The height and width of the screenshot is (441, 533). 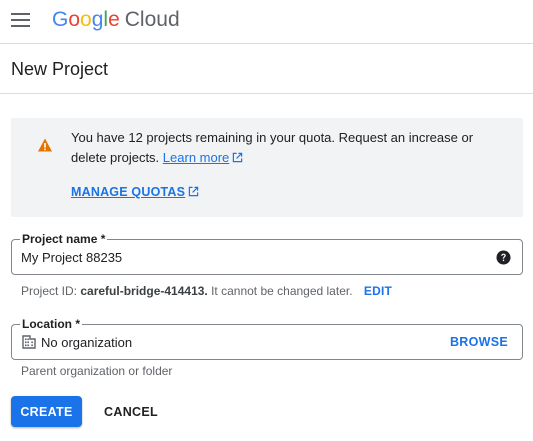 I want to click on project-id-value: careful-bridge-414413., so click(x=144, y=291).